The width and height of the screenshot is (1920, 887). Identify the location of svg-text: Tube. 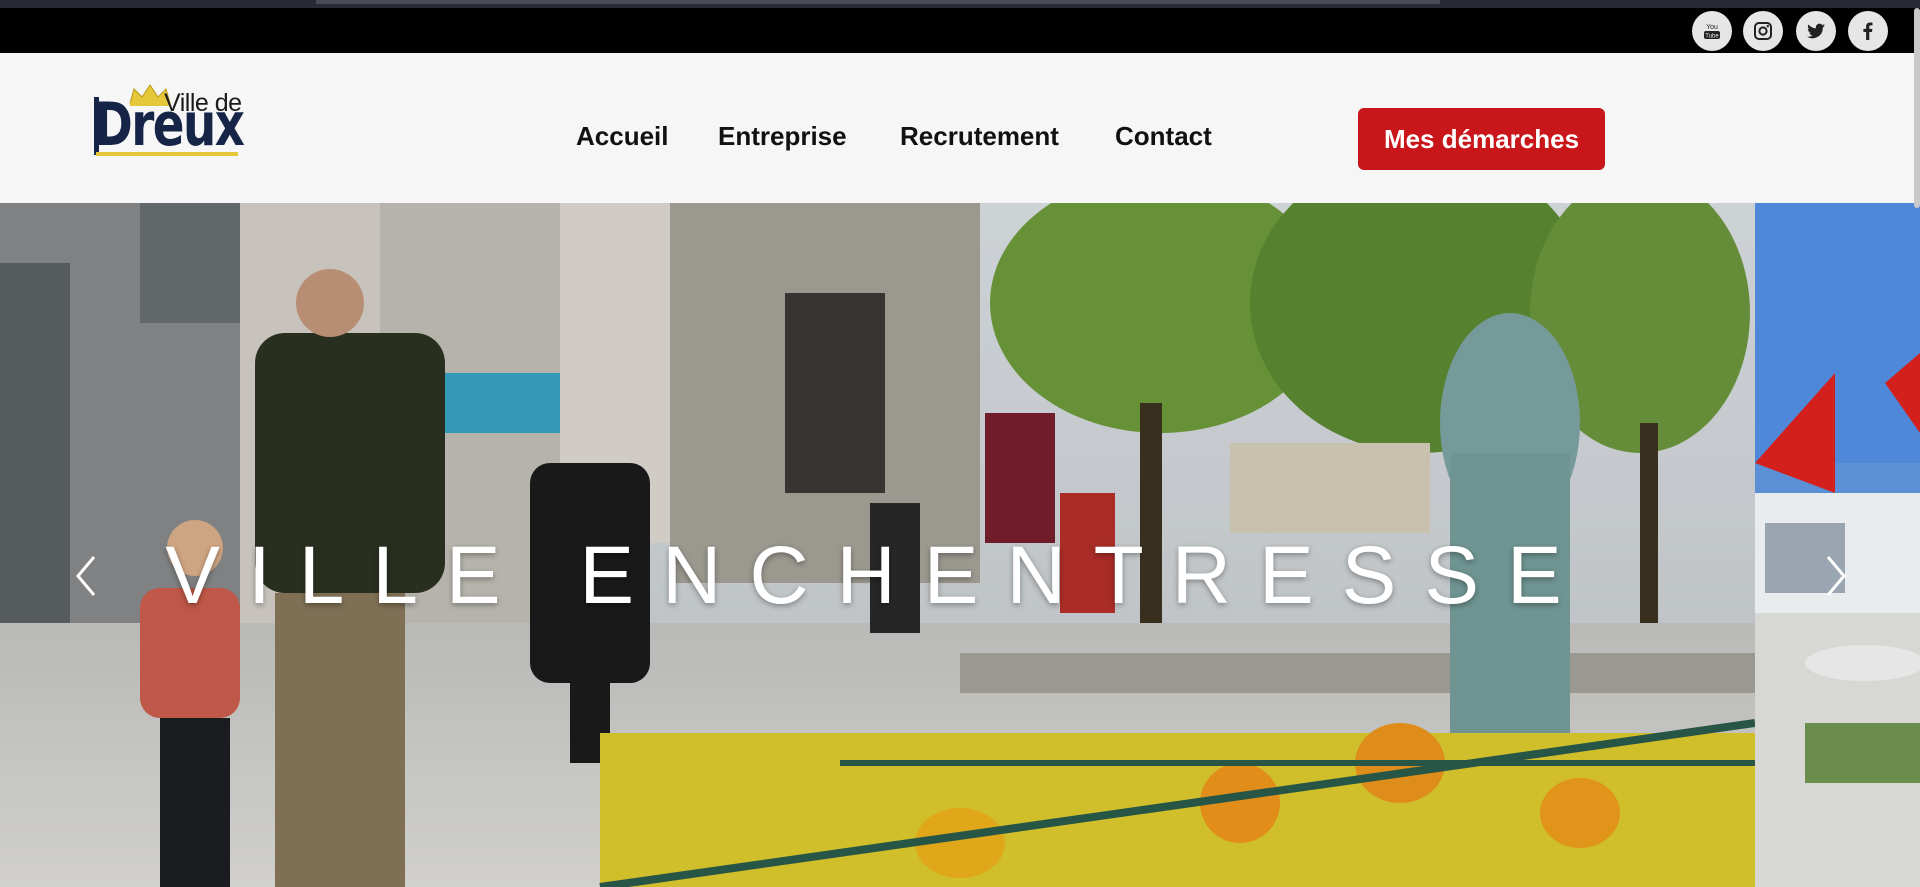
(1712, 37).